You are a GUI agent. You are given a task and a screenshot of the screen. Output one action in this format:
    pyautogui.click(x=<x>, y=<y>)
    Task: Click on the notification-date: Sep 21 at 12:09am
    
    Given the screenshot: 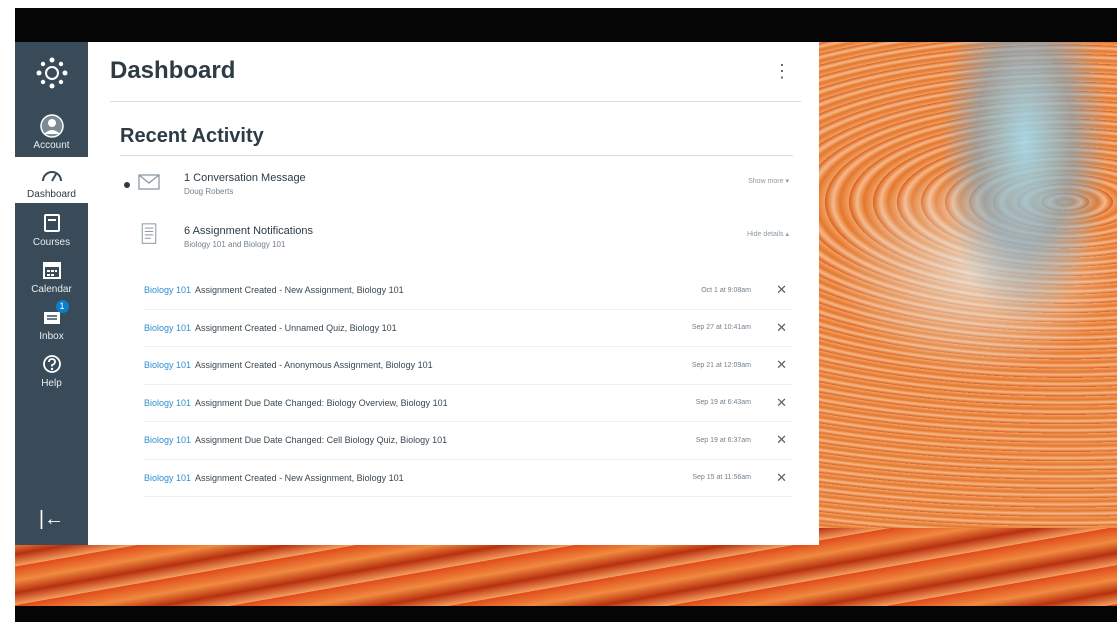 What is the action you would take?
    pyautogui.click(x=721, y=365)
    